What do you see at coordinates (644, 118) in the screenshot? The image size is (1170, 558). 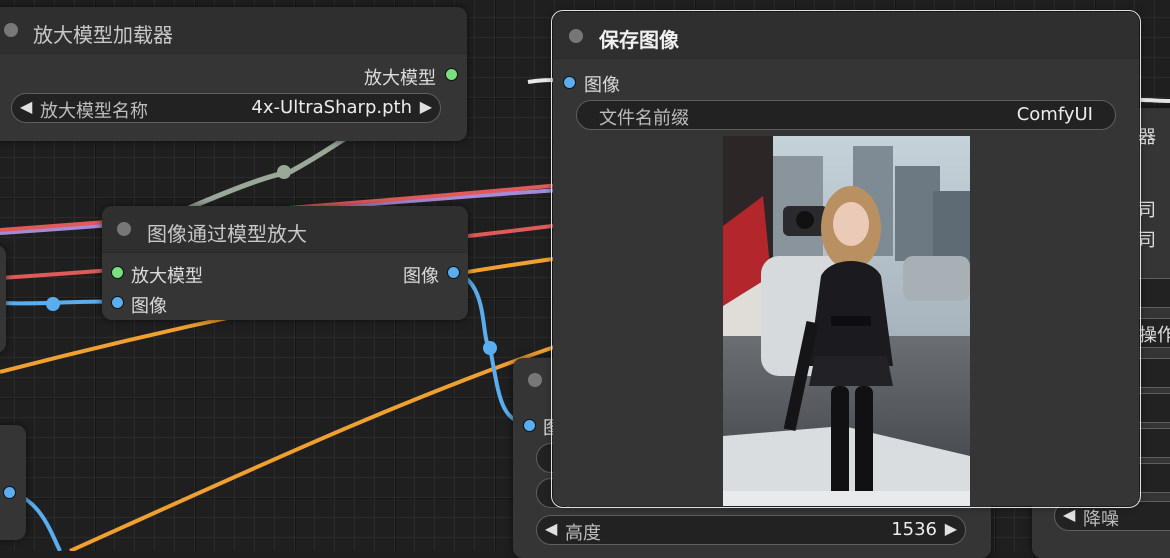 I see `widget-name: 文件名前缀` at bounding box center [644, 118].